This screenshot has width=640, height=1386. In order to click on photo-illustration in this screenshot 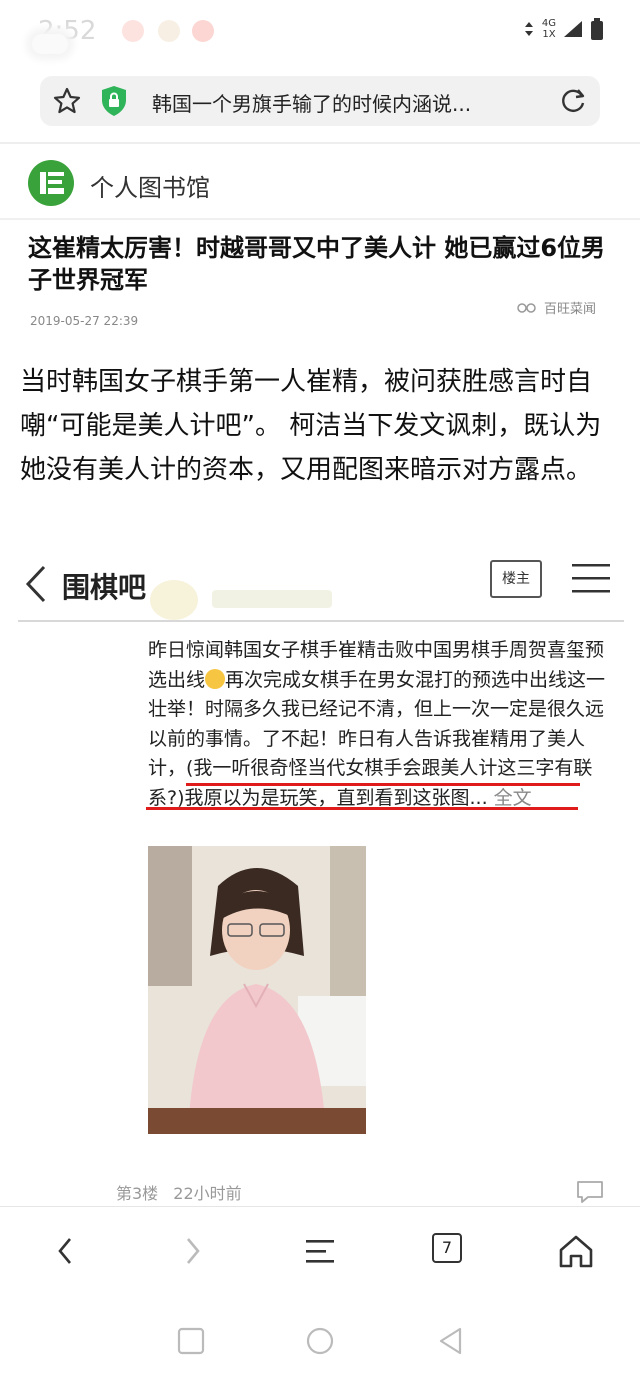, I will do `click(257, 990)`.